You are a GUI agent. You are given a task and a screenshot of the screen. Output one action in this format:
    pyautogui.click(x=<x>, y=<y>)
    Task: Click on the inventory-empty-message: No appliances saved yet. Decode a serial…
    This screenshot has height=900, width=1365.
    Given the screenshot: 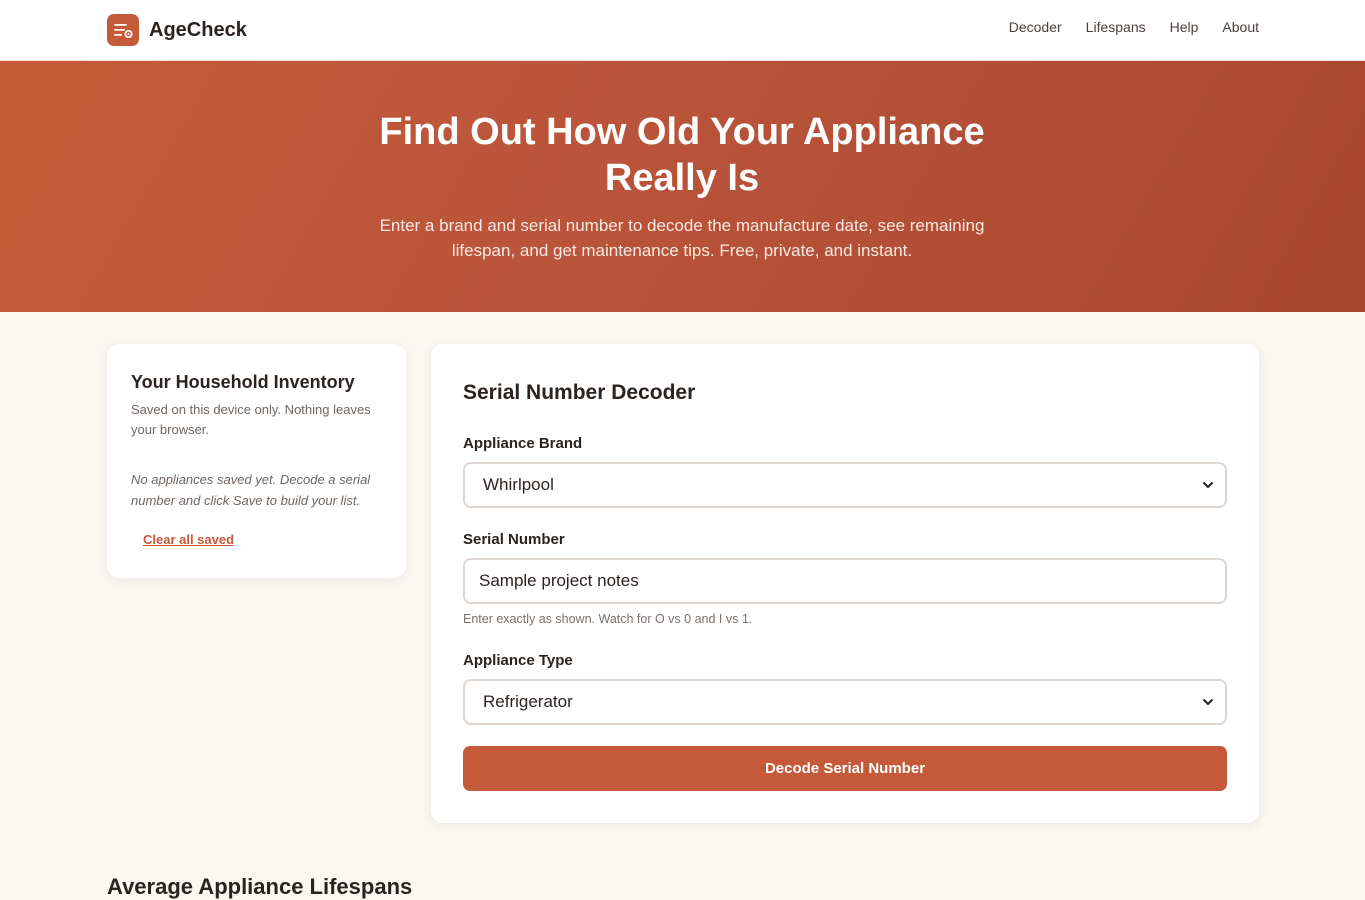 What is the action you would take?
    pyautogui.click(x=251, y=490)
    